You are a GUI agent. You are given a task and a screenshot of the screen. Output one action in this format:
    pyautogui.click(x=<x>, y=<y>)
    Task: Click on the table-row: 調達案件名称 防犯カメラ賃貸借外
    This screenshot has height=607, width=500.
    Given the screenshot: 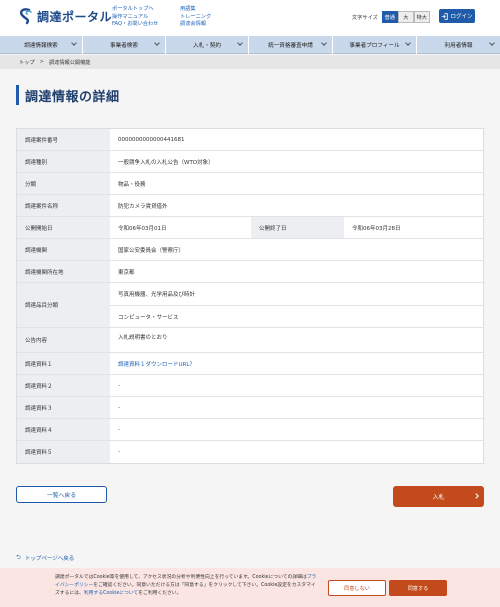 What is the action you would take?
    pyautogui.click(x=250, y=206)
    